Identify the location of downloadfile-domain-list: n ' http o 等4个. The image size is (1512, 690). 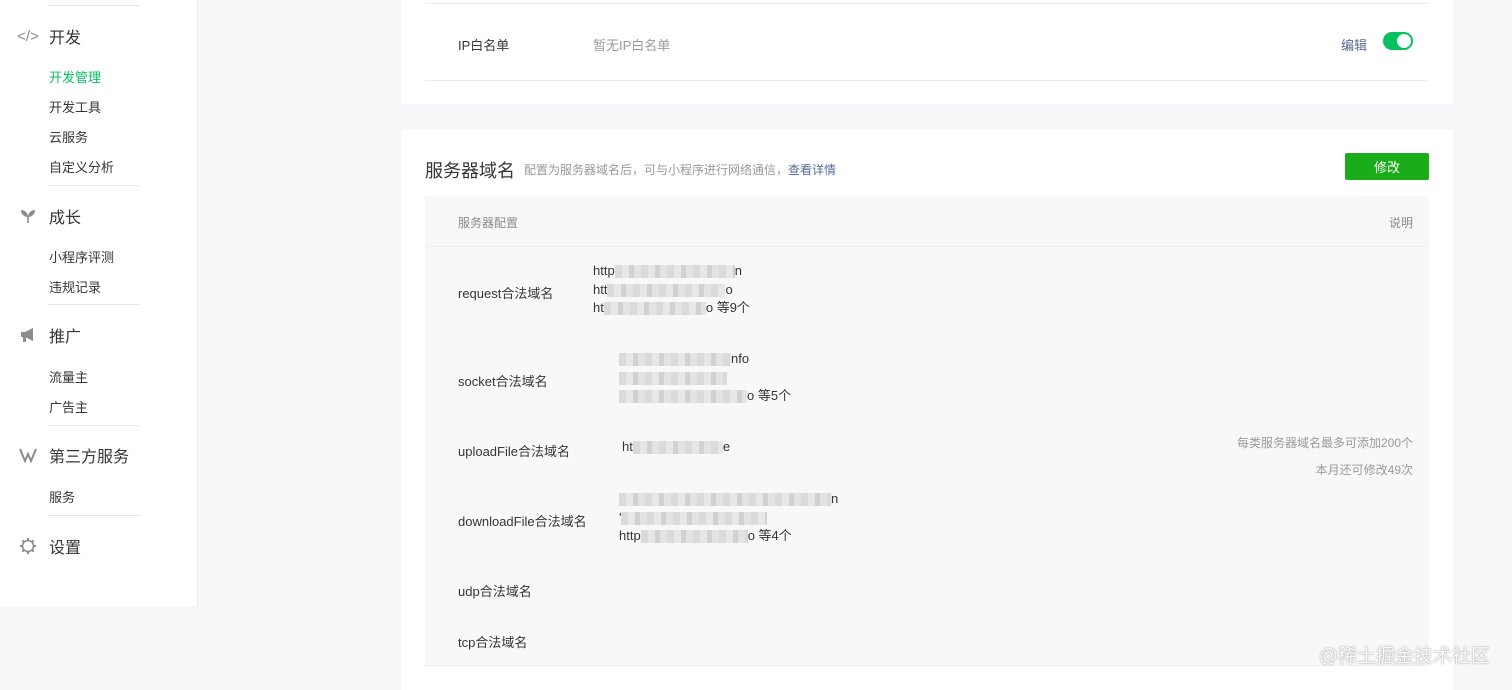
(728, 518).